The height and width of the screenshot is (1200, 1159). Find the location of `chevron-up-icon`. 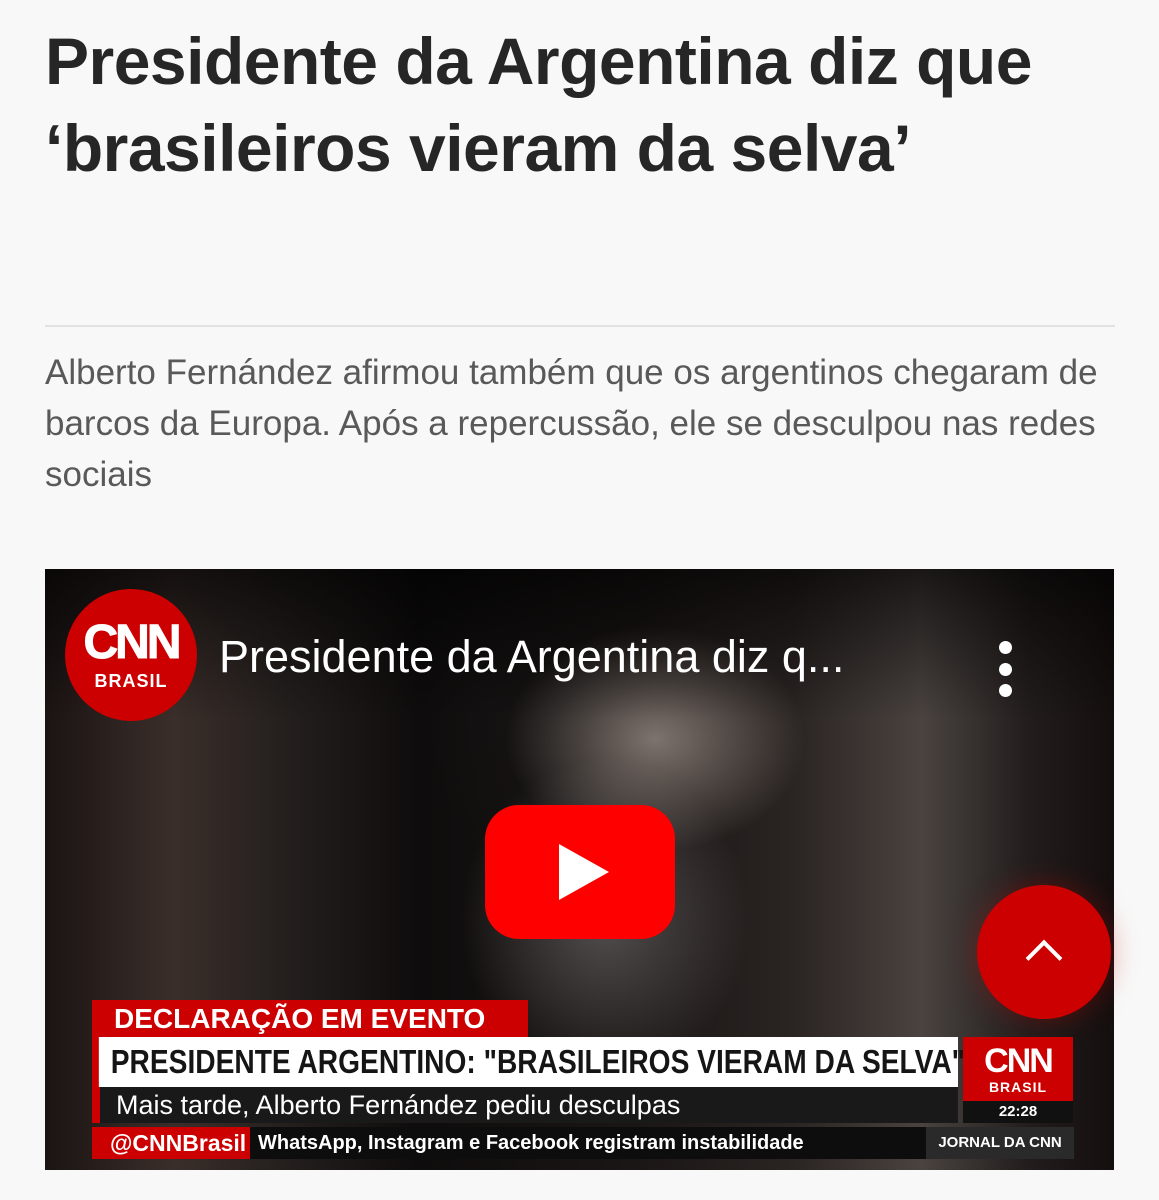

chevron-up-icon is located at coordinates (1044, 958).